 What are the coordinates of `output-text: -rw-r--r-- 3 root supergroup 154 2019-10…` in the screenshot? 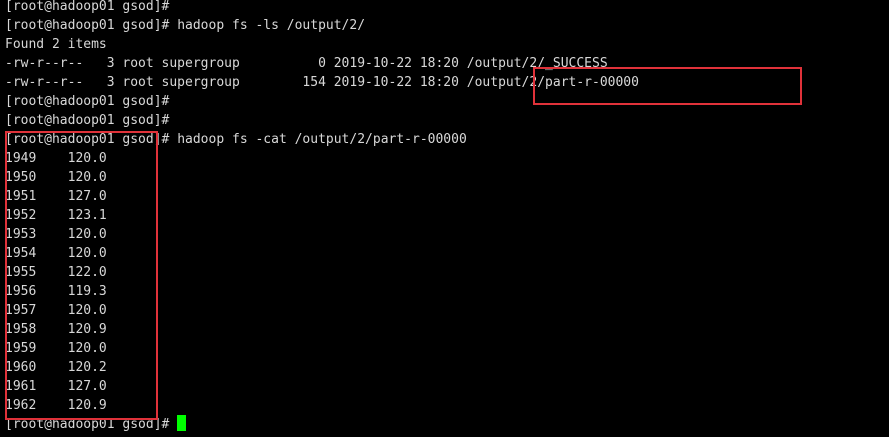 It's located at (322, 82).